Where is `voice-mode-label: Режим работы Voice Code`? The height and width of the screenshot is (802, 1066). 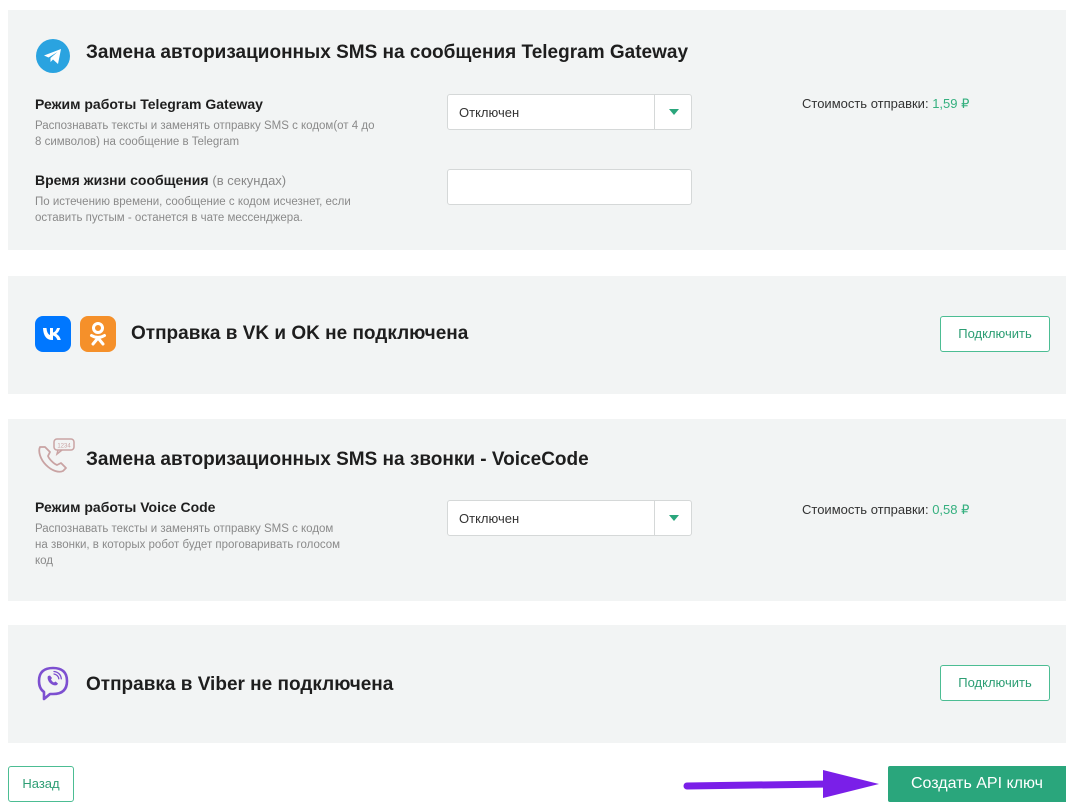
voice-mode-label: Режим работы Voice Code is located at coordinates (125, 507).